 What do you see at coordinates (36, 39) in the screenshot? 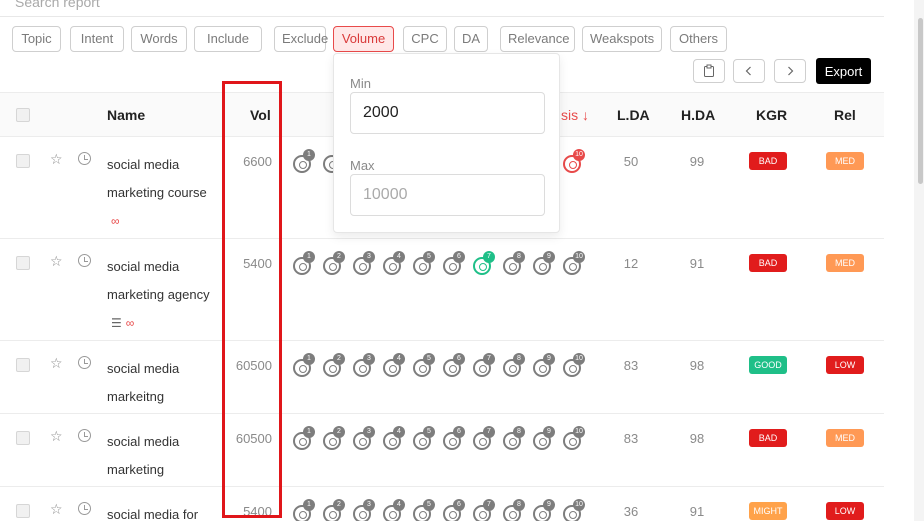
I see `filter-topic: Topic` at bounding box center [36, 39].